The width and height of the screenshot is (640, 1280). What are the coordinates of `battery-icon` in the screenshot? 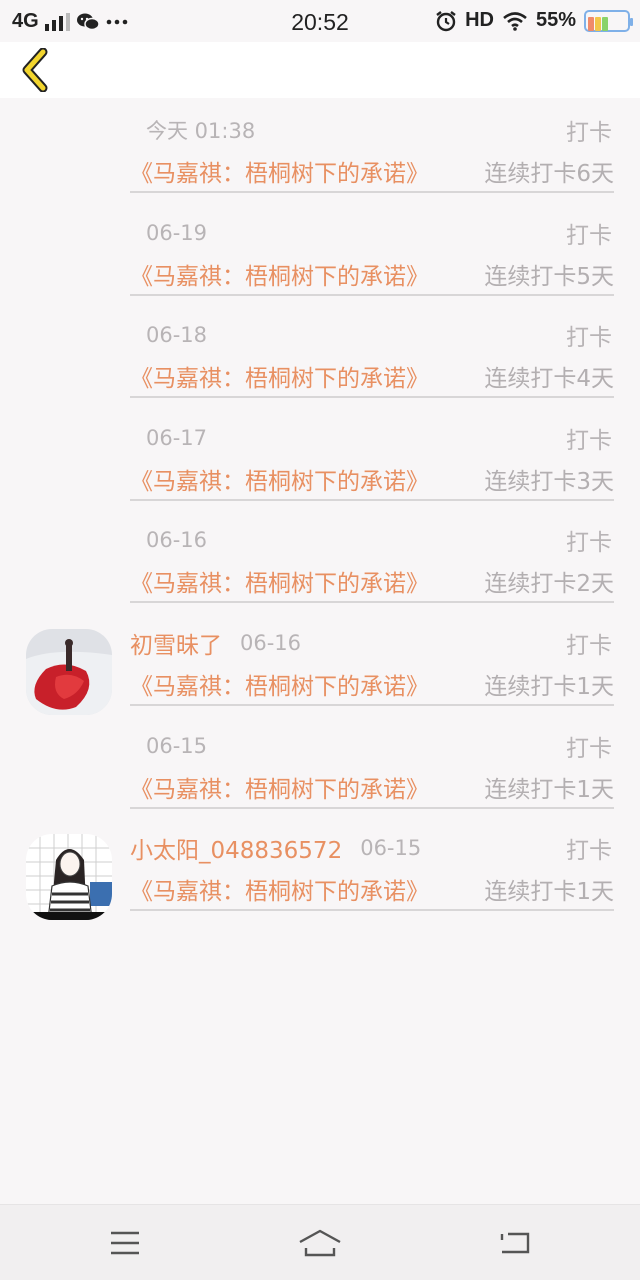 It's located at (608, 20).